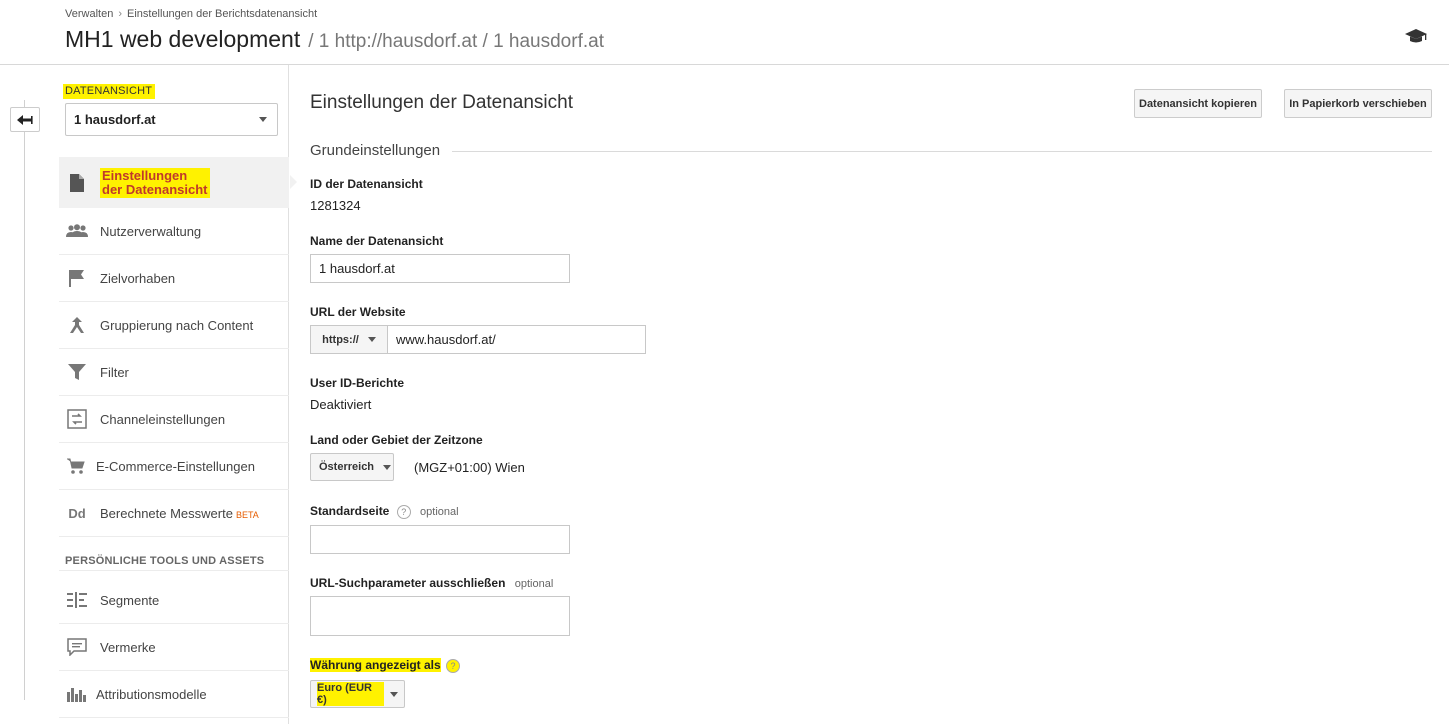 This screenshot has width=1449, height=724. What do you see at coordinates (76, 466) in the screenshot?
I see `cart-icon` at bounding box center [76, 466].